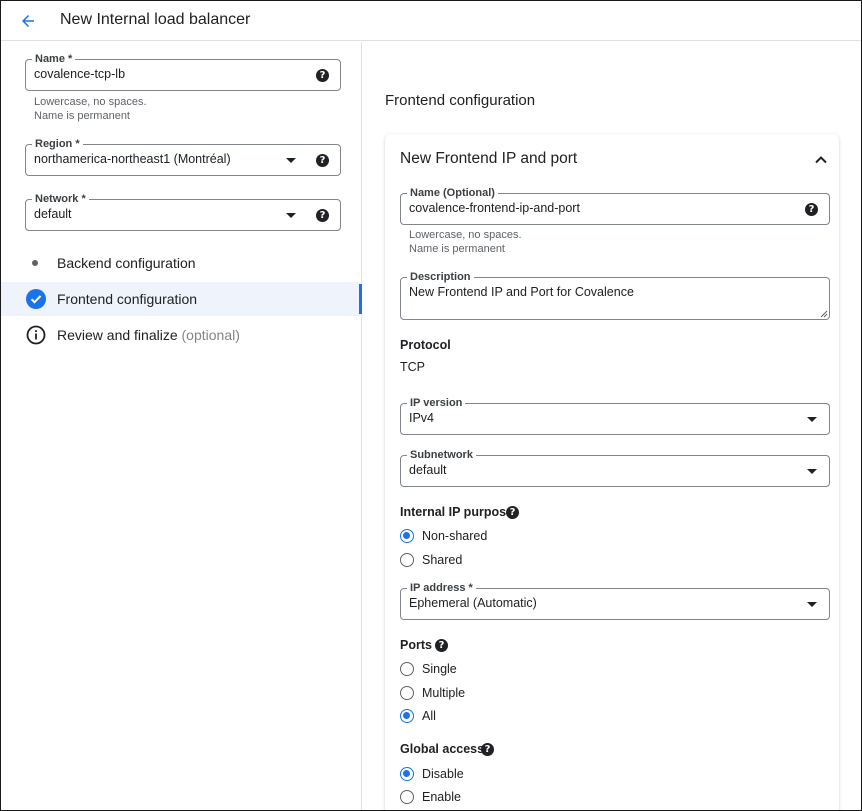 The height and width of the screenshot is (811, 862). Describe the element at coordinates (416, 645) in the screenshot. I see `ports-label: Ports` at that location.